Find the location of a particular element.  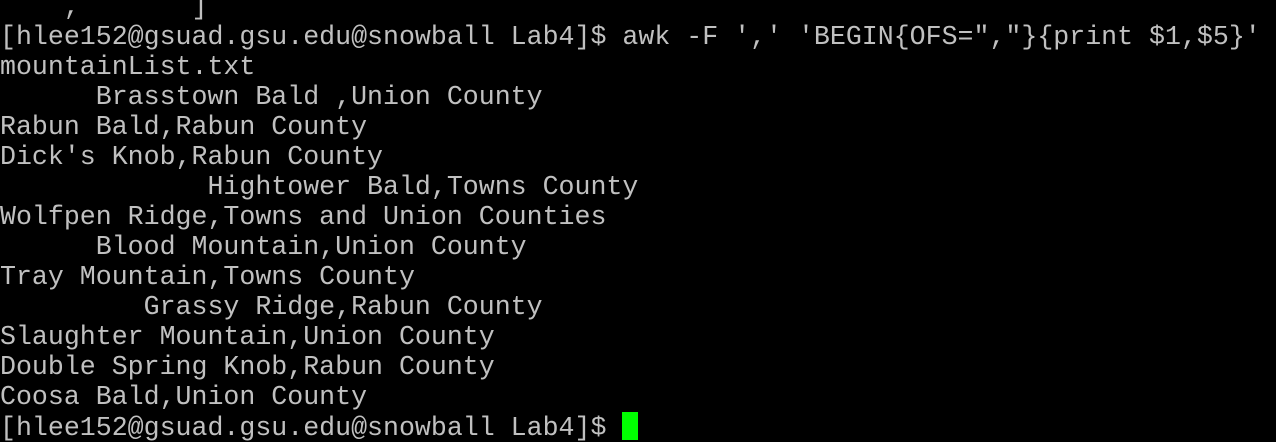

terminal-output-line: Rabun Bald,Rabun County is located at coordinates (184, 127).